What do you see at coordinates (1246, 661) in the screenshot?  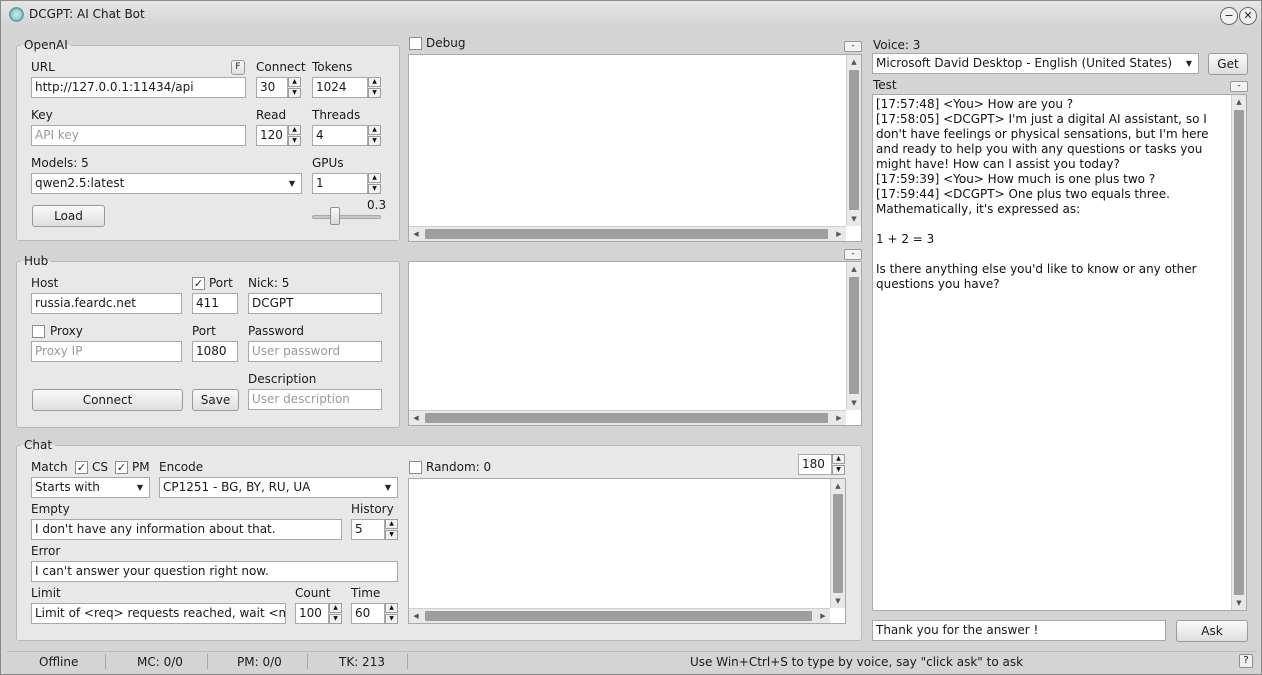 I see `help-button: ?` at bounding box center [1246, 661].